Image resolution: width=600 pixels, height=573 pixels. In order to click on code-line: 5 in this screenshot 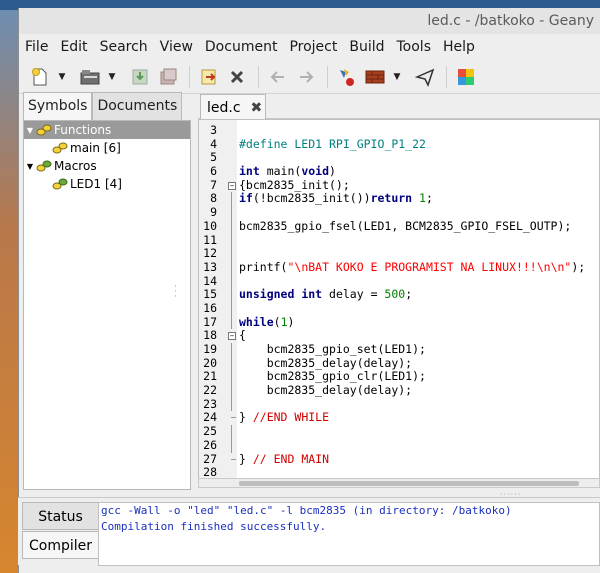, I will do `click(404, 158)`.